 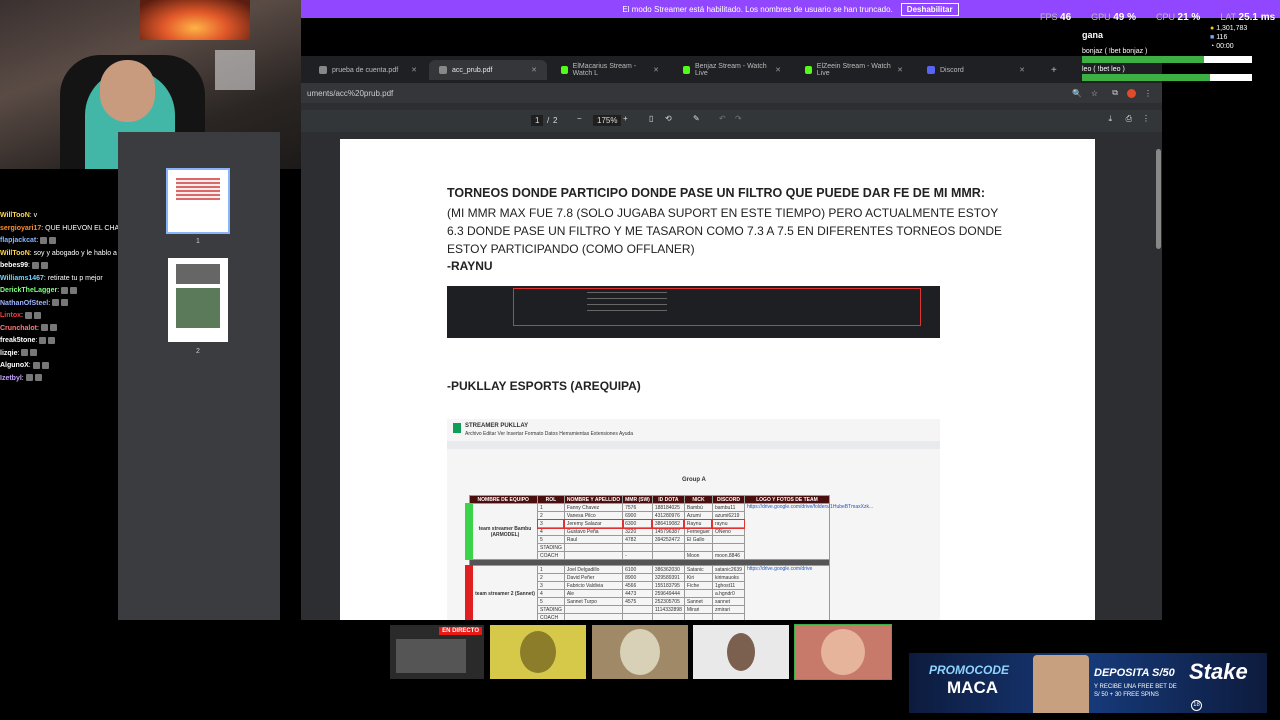 What do you see at coordinates (732, 70) in the screenshot?
I see `browser-tab: Benjaz Stream - Watch Live ✕` at bounding box center [732, 70].